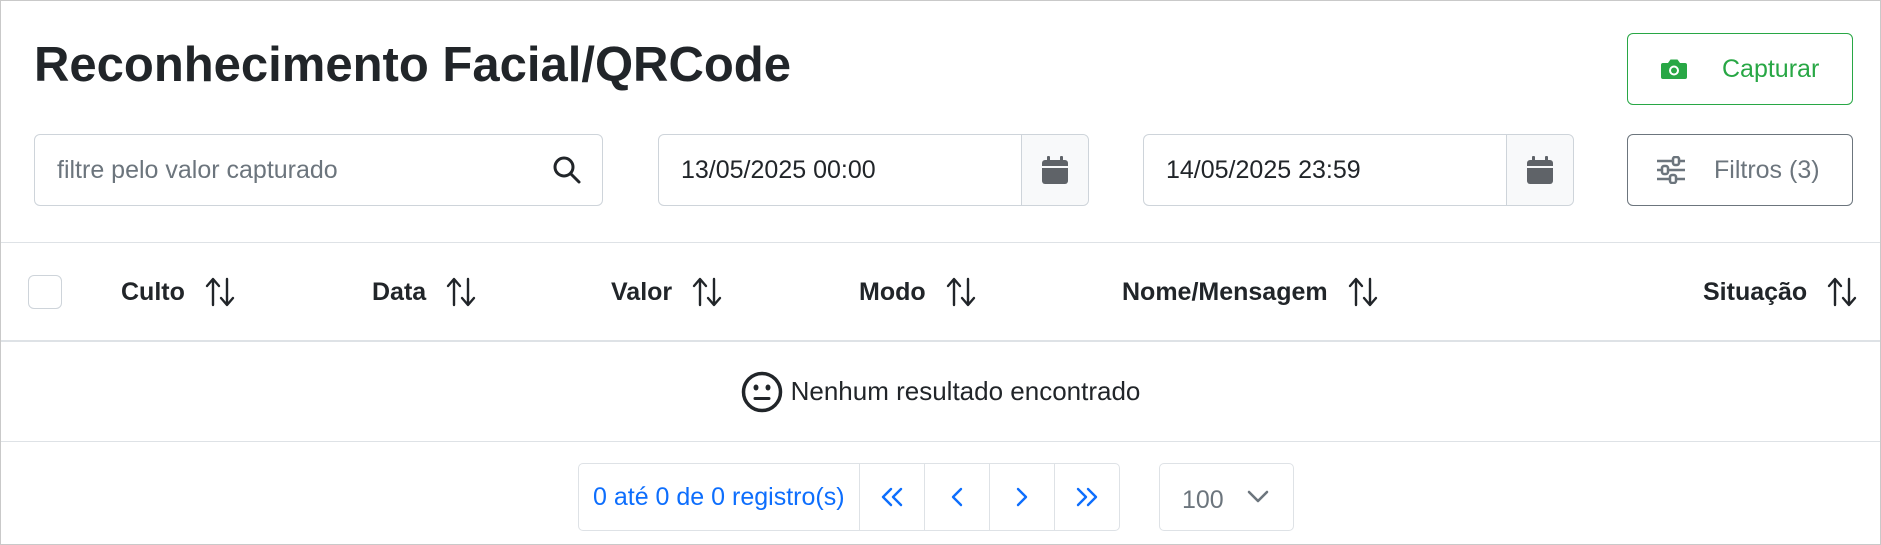  I want to click on double-chevron-right-icon, so click(1086, 497).